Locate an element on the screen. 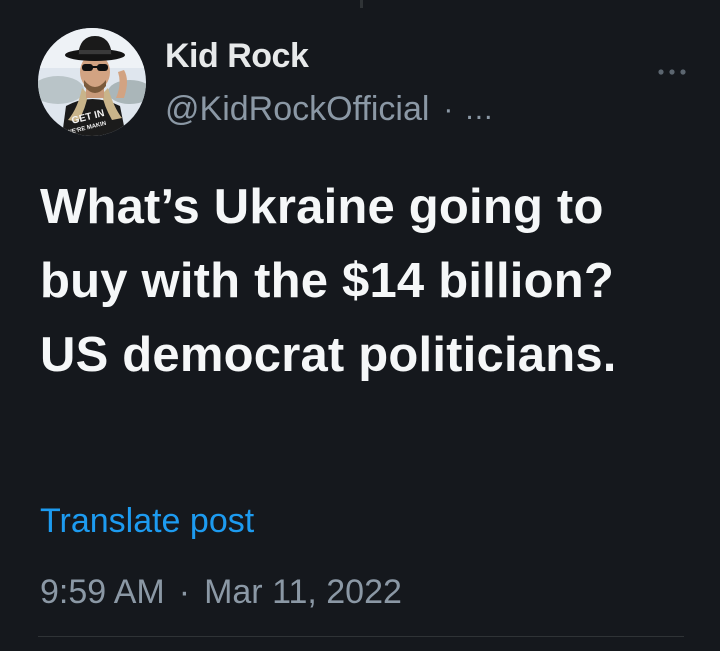 This screenshot has height=651, width=720. tweet-timestamp: 9:59 AM · Mar 11, 2022 is located at coordinates (221, 592).